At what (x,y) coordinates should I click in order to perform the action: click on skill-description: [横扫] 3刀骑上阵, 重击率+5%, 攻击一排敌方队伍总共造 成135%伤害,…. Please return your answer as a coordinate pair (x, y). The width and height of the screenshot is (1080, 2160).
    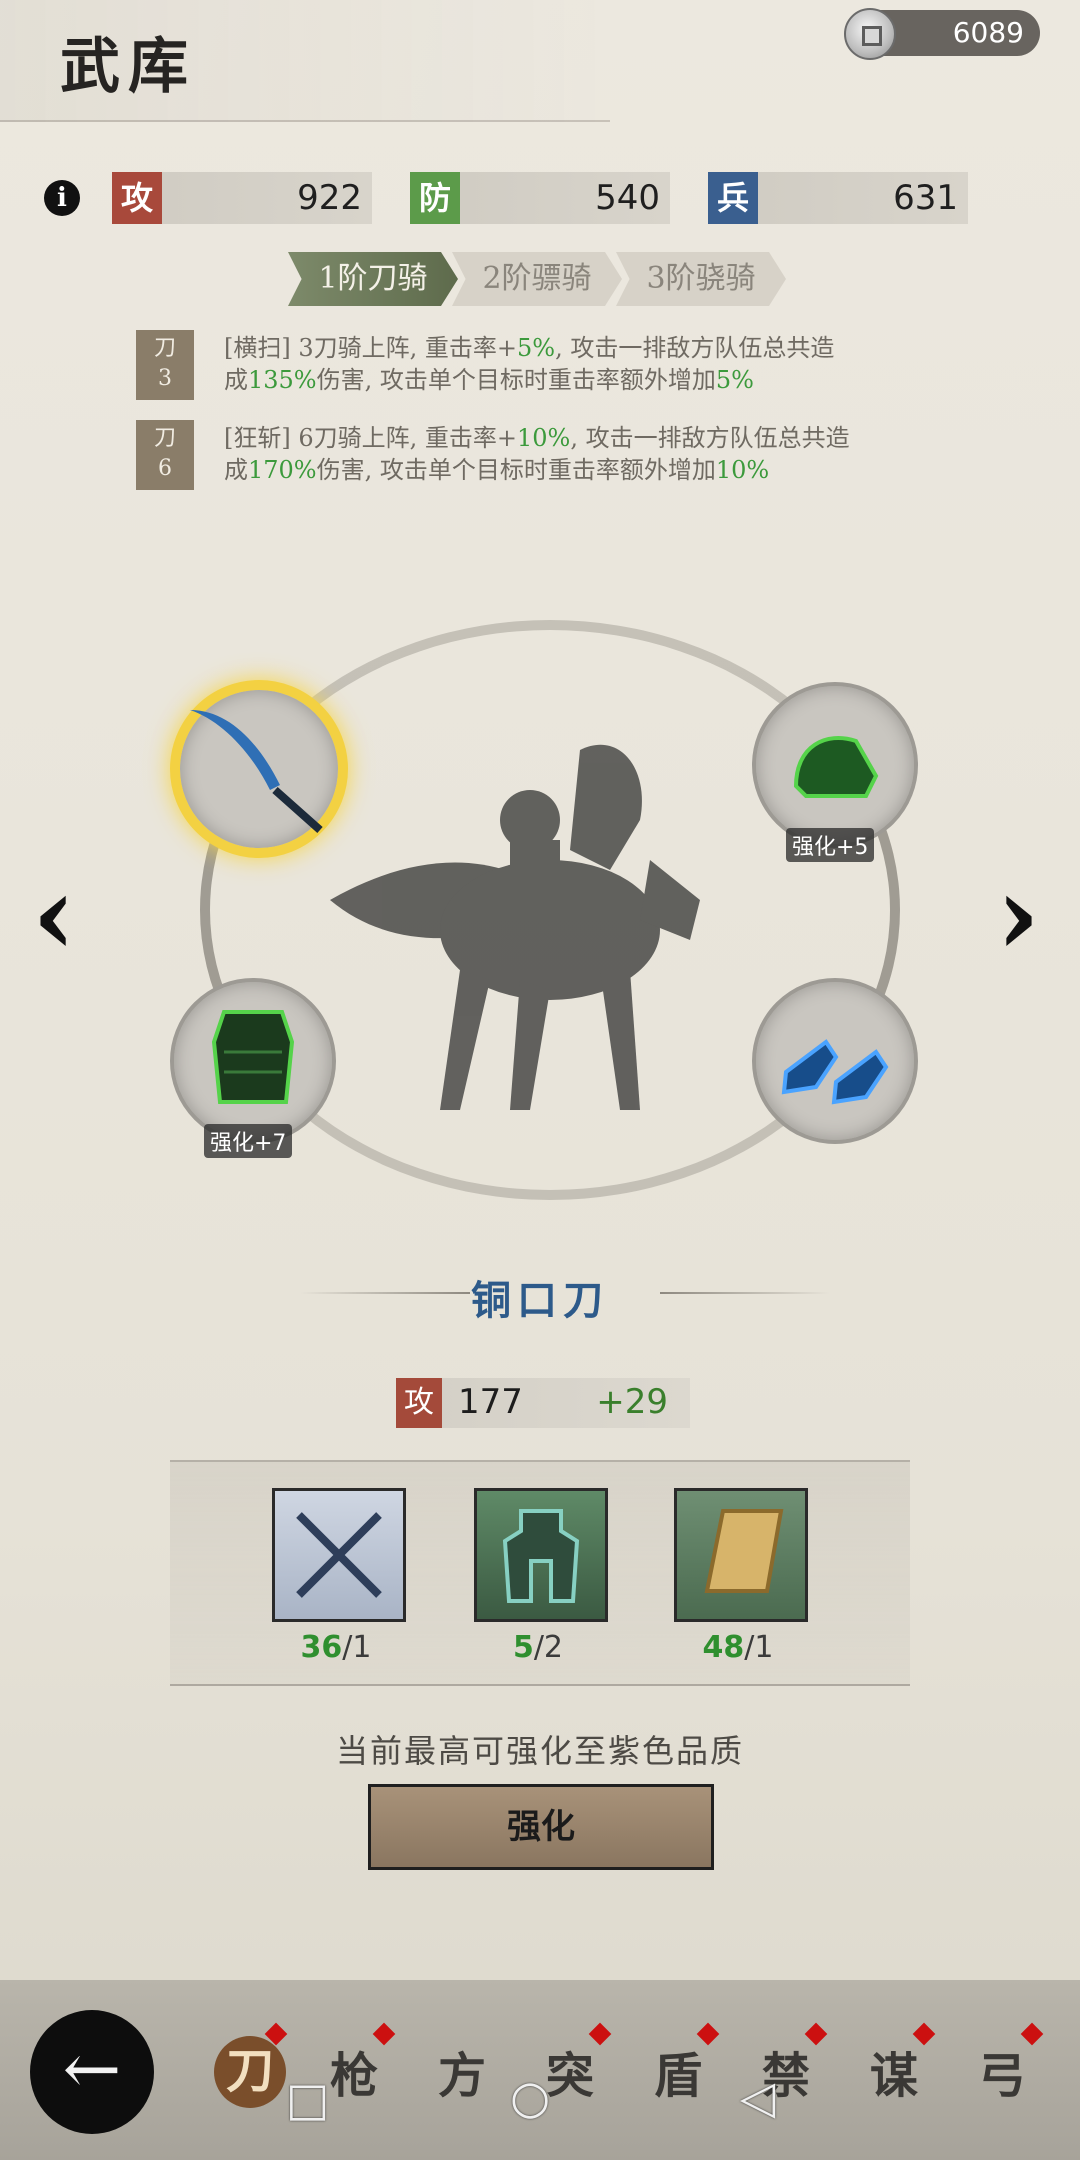
    Looking at the image, I should click on (529, 364).